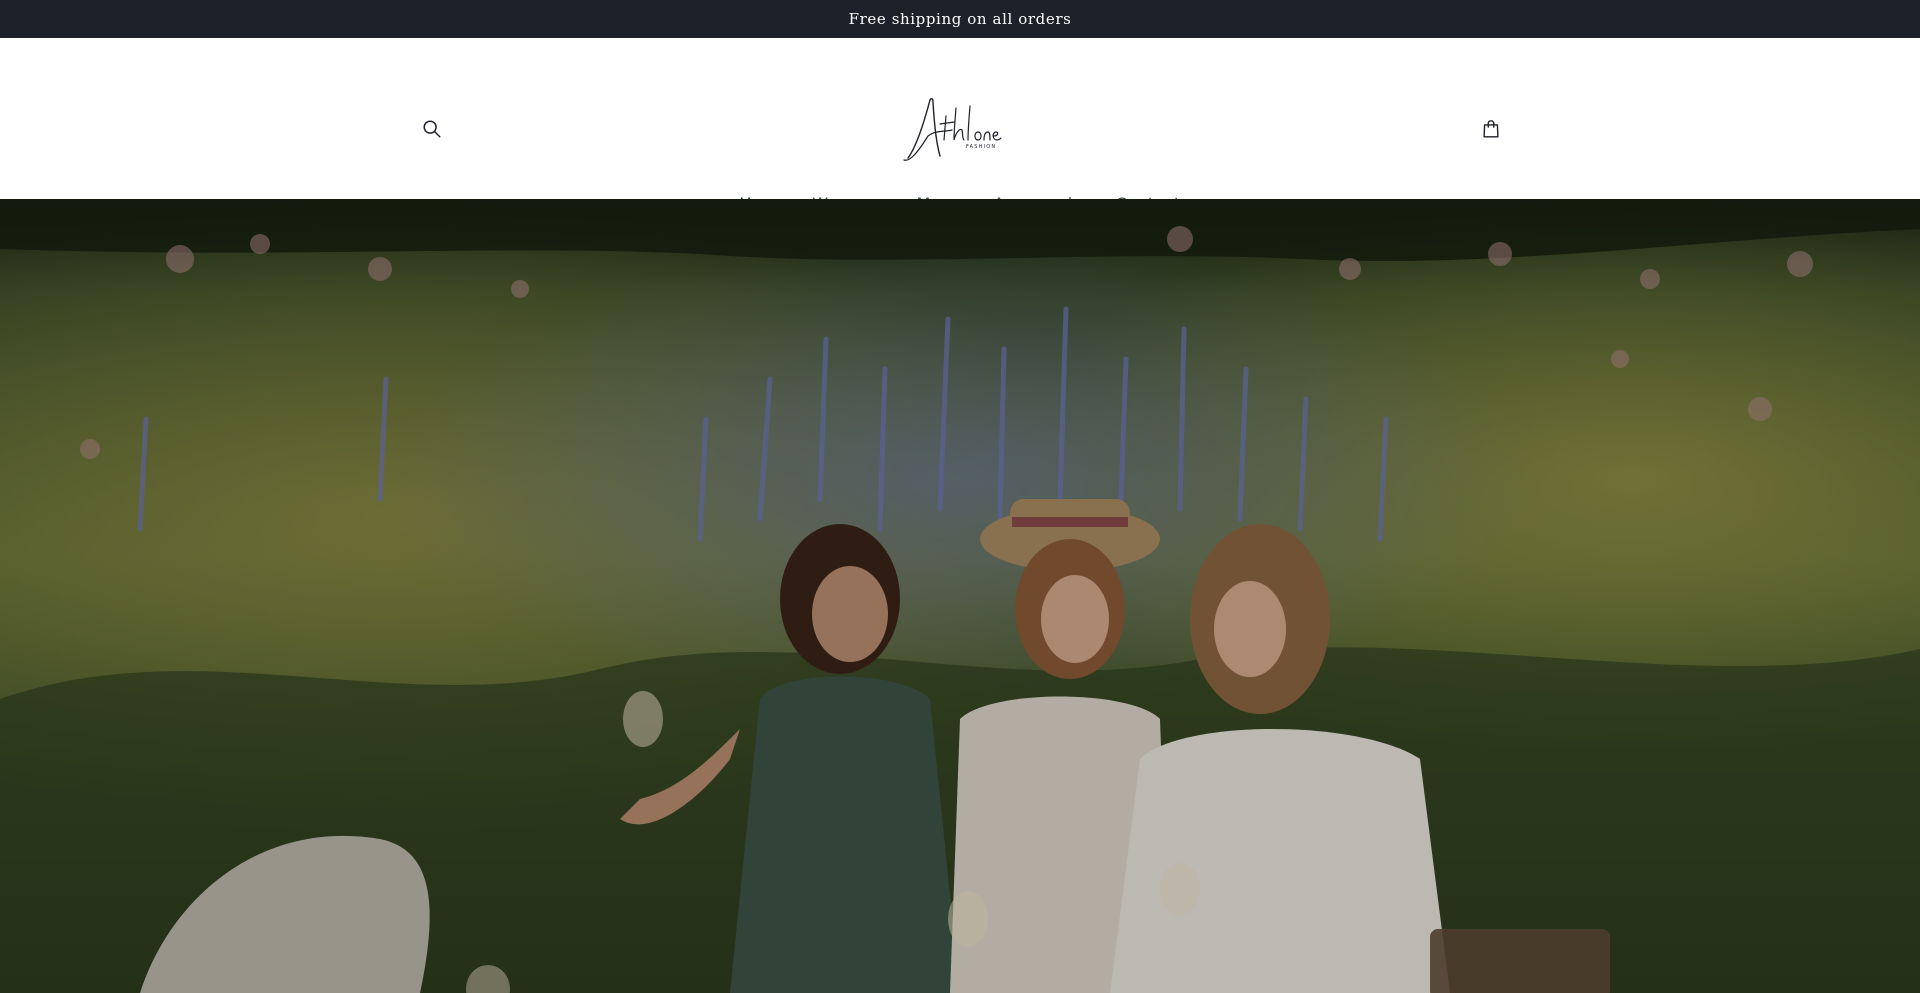  I want to click on announcement-bar: Free shipping on all orders, so click(960, 19).